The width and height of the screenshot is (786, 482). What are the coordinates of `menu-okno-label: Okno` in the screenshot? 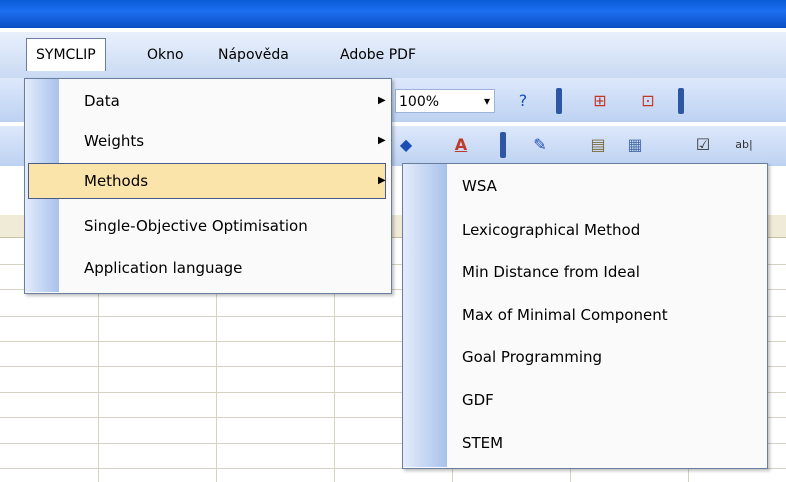 It's located at (165, 55).